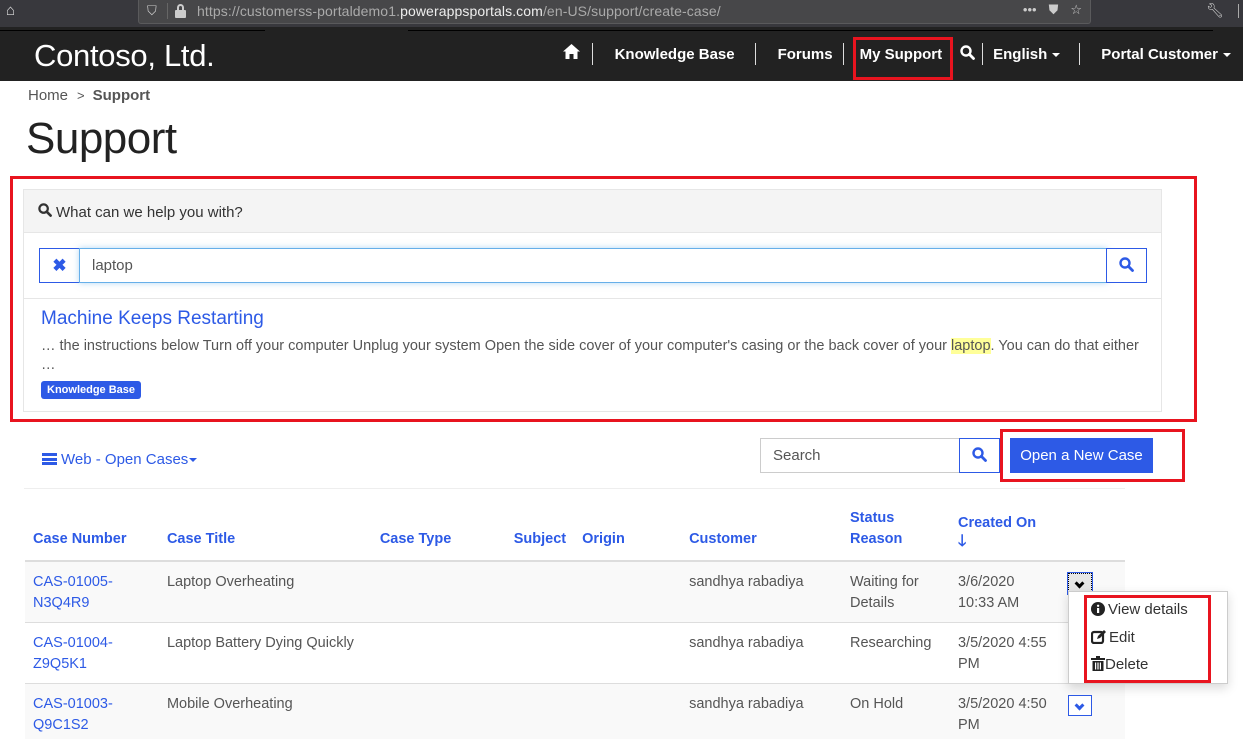 This screenshot has height=739, width=1243. Describe the element at coordinates (1004, 531) in the screenshot. I see `column-header-created-on: Created On 🡓` at that location.